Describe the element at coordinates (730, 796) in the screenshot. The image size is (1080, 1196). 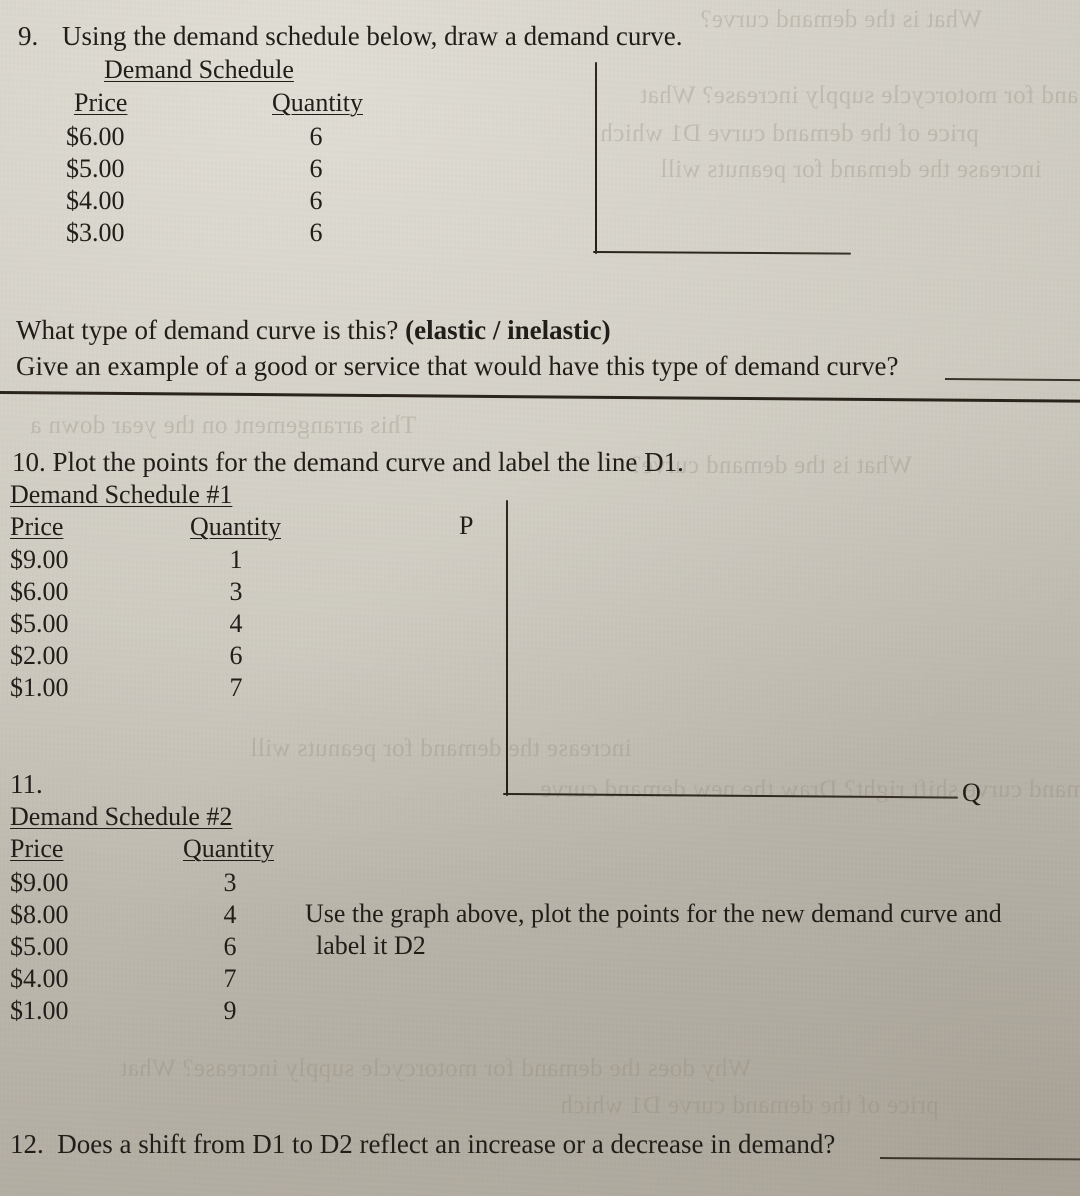
I see `shared-graph-x-axis` at that location.